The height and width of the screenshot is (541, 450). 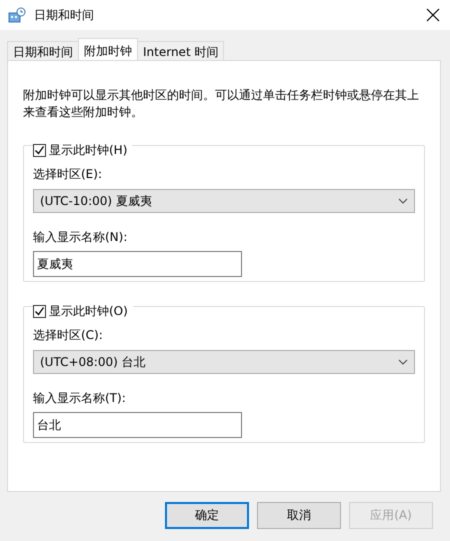 I want to click on dialog-button: 取消, so click(x=299, y=515).